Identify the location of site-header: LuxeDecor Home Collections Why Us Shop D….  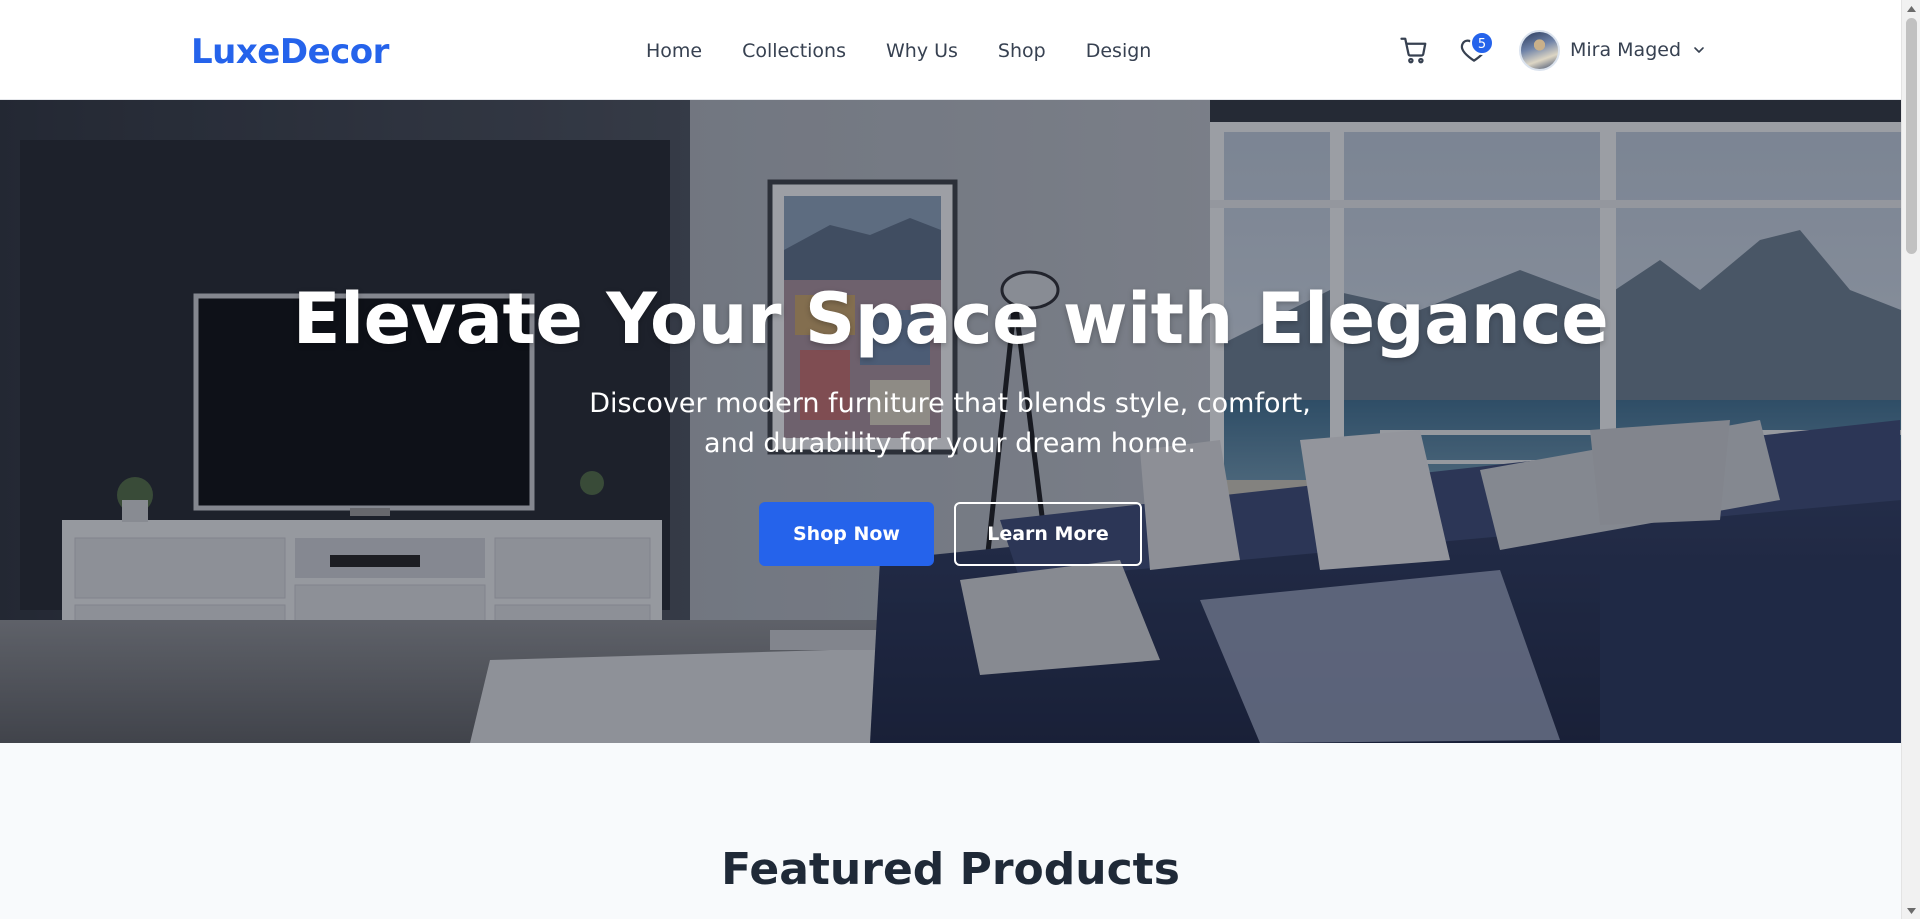
(950, 50).